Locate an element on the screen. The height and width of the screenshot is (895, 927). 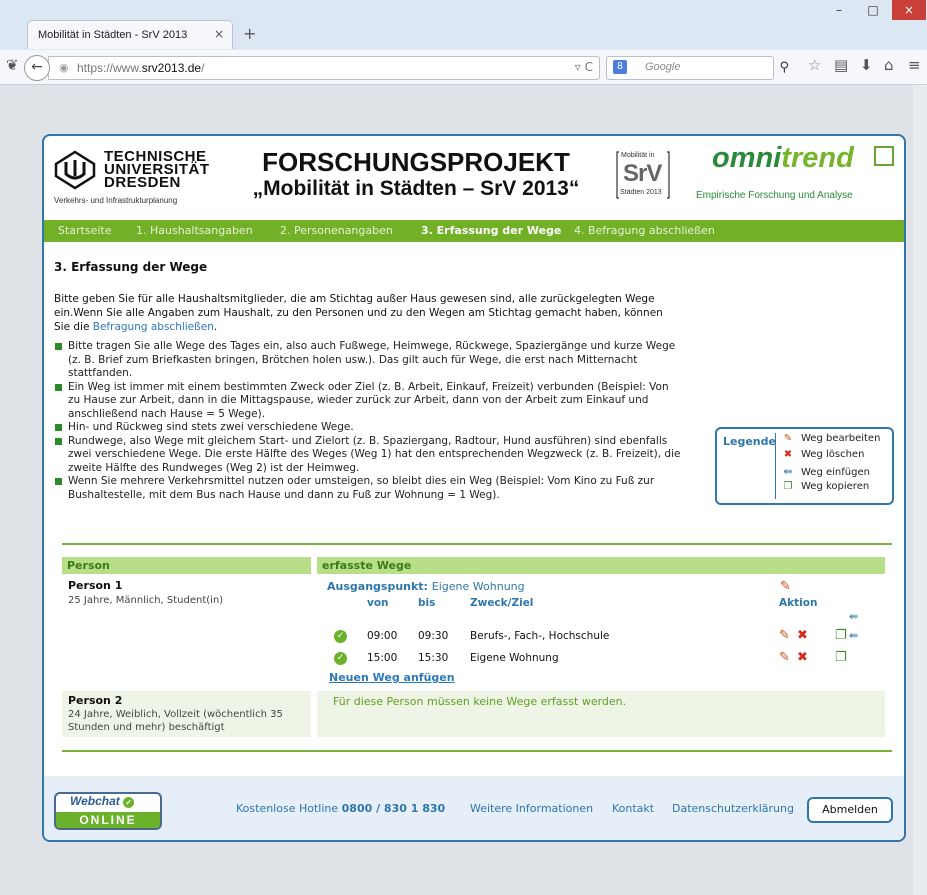
srv-mid-text: SrV is located at coordinates (642, 173).